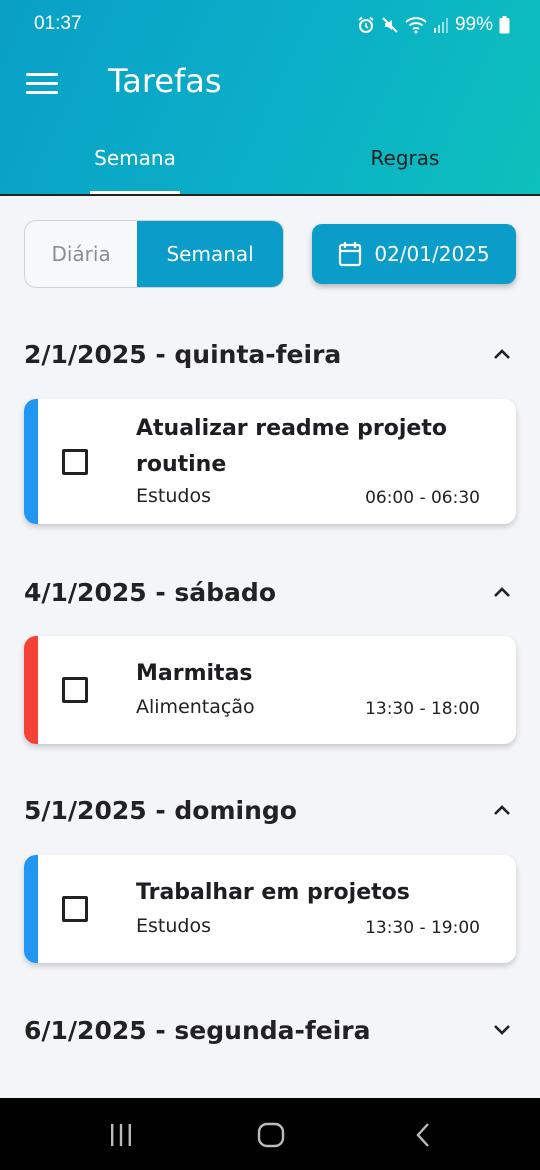  Describe the element at coordinates (270, 84) in the screenshot. I see `app-bar: Tarefas` at that location.